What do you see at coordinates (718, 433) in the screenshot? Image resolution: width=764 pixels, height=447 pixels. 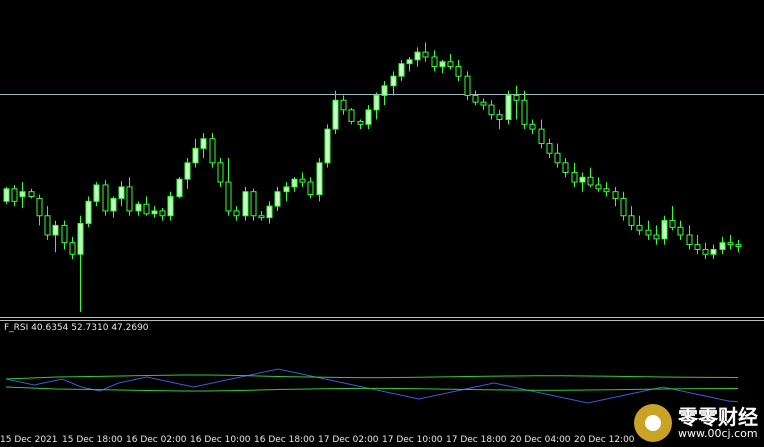 I see `watermark-url: www.00cj.com` at bounding box center [718, 433].